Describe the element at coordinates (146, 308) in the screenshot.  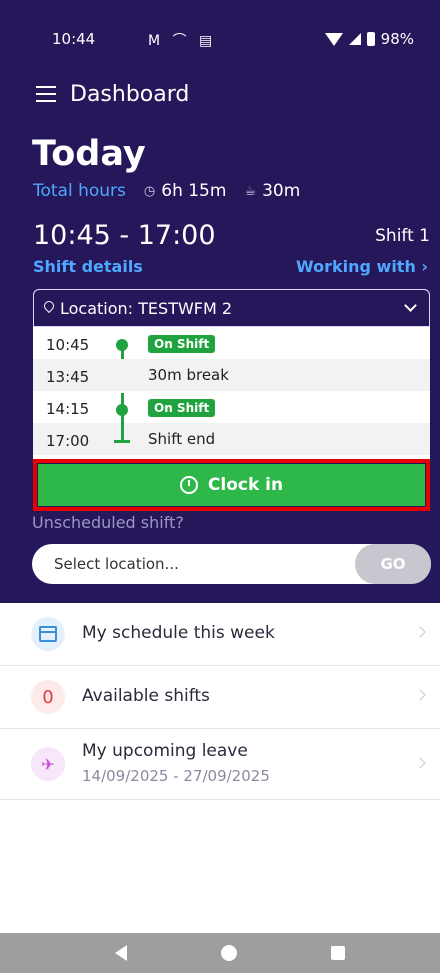
I see `location-label: Location: TESTWFM 2` at that location.